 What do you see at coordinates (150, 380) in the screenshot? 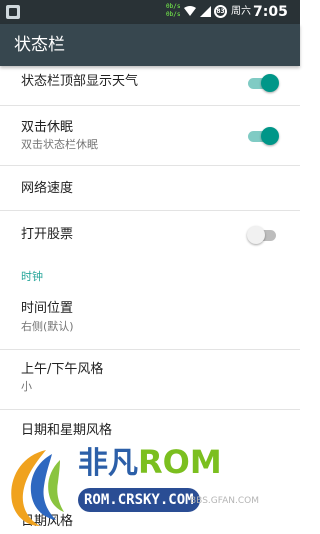
I see `setting-row-ampm-style: 上午/下午风格 小` at bounding box center [150, 380].